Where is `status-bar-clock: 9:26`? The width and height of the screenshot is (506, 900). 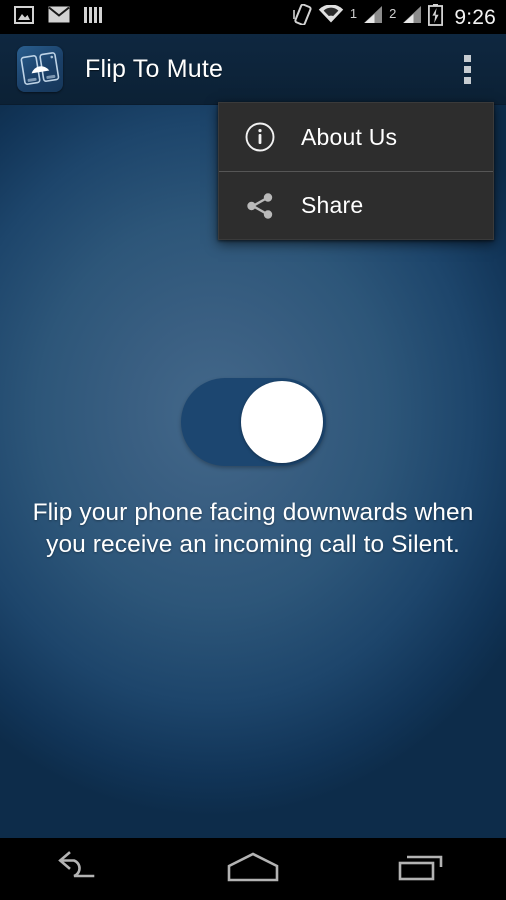 status-bar-clock: 9:26 is located at coordinates (475, 17).